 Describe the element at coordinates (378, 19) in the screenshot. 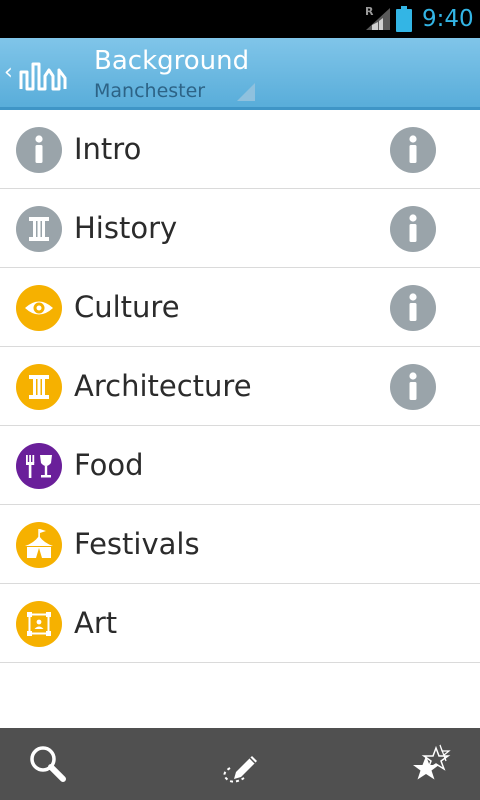

I see `signal-icon` at that location.